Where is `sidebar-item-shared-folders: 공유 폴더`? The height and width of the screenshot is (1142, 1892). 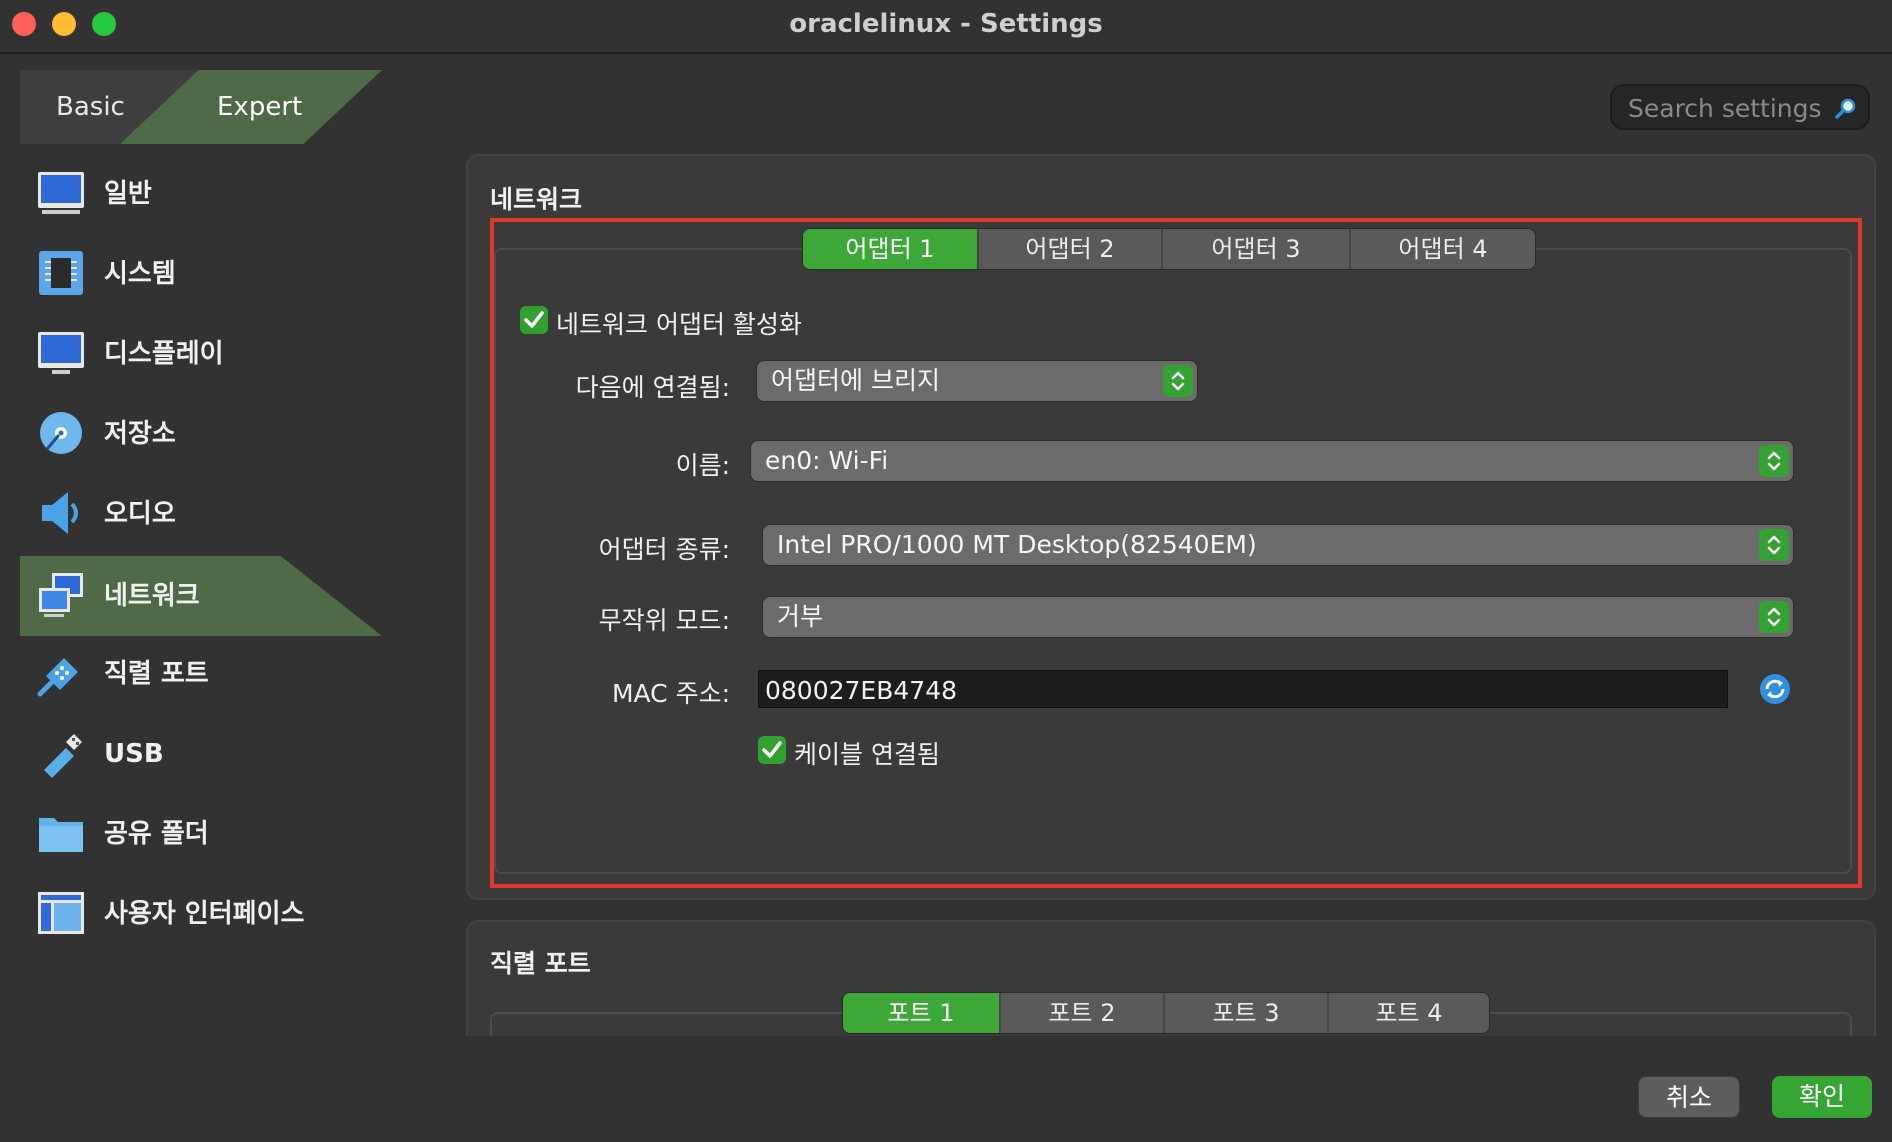
sidebar-item-shared-folders: 공유 폴더 is located at coordinates (201, 834).